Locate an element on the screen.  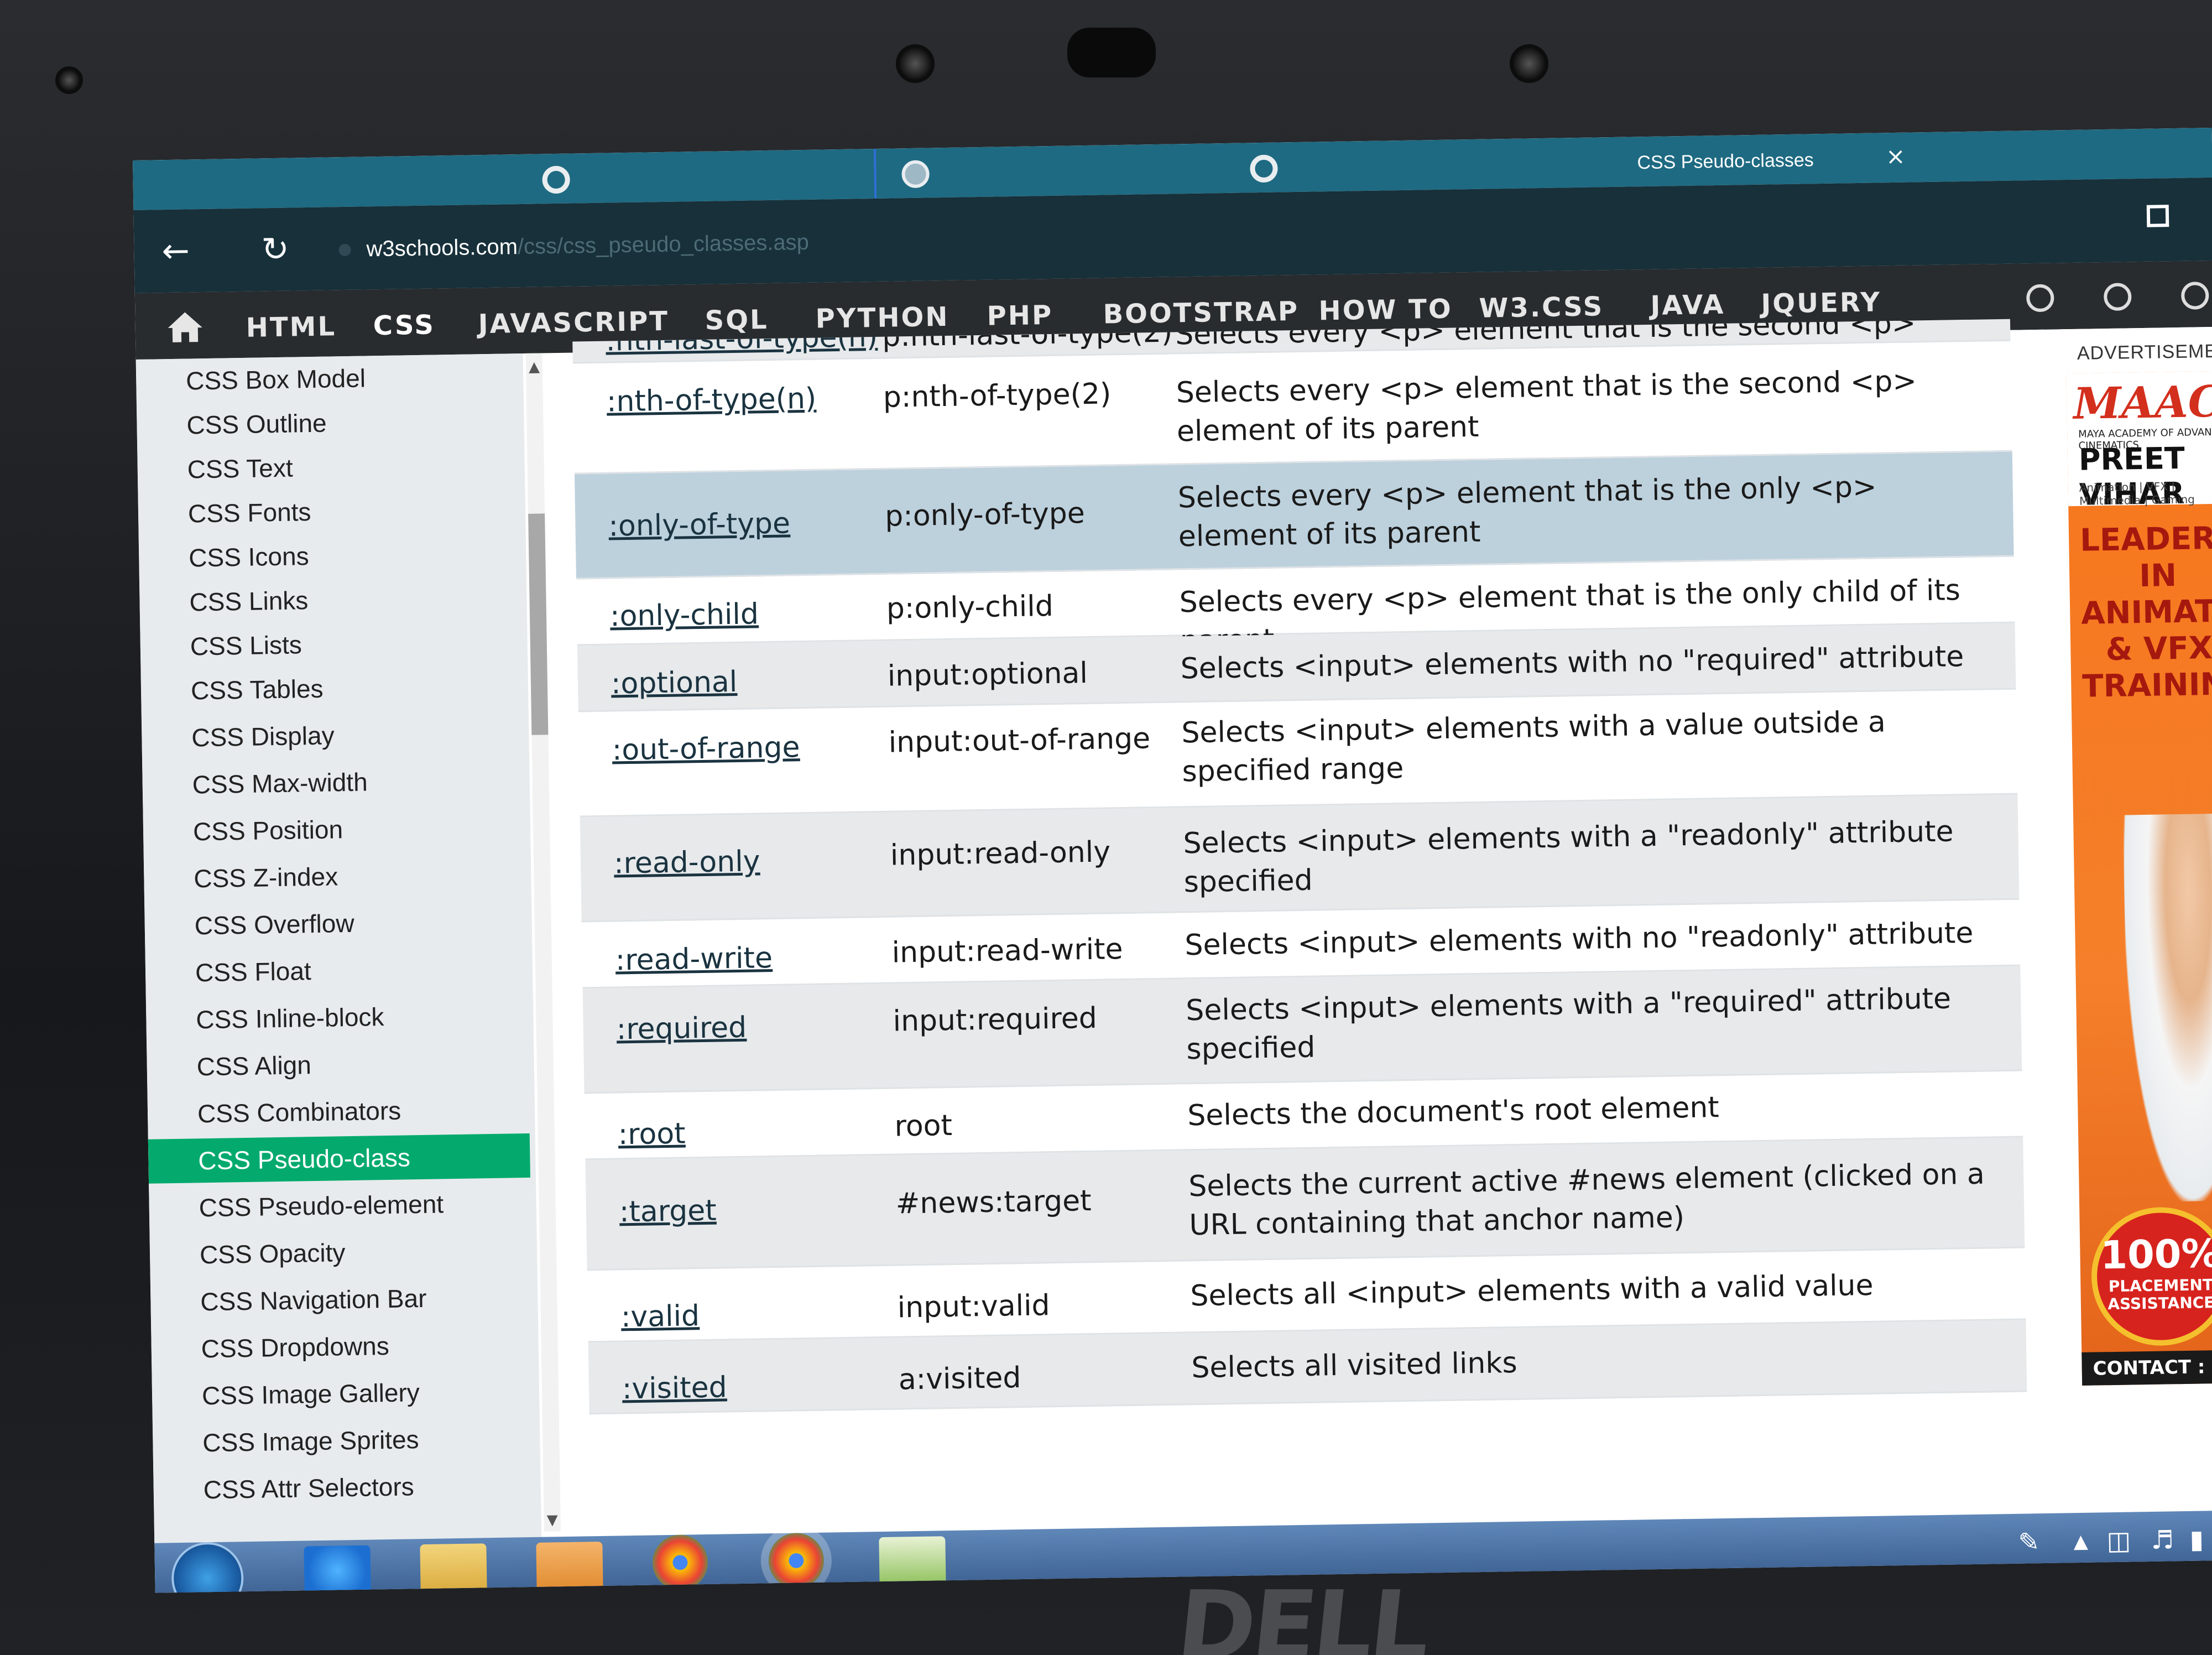
selector-link: :visited is located at coordinates (675, 1388).